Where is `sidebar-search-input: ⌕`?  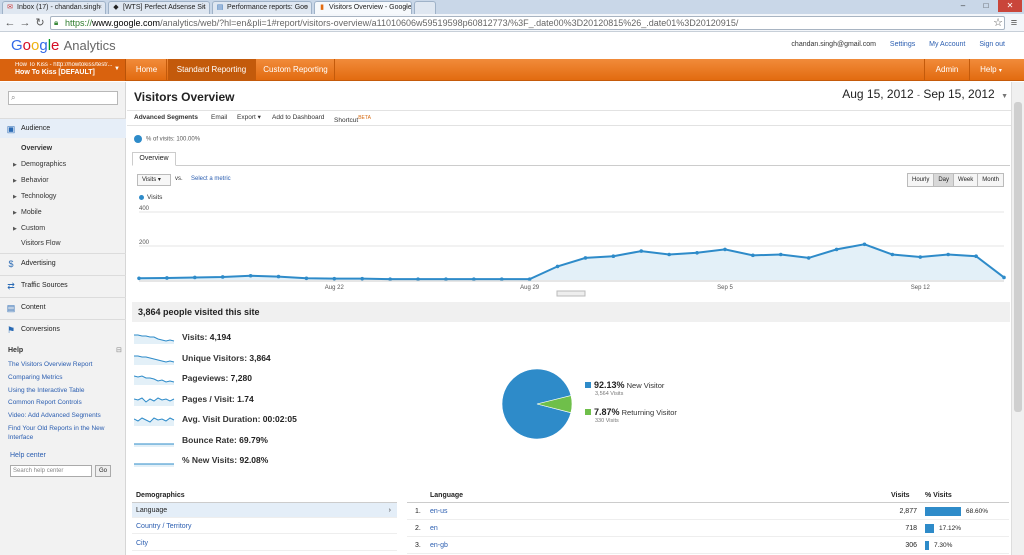
sidebar-search-input: ⌕ is located at coordinates (63, 98).